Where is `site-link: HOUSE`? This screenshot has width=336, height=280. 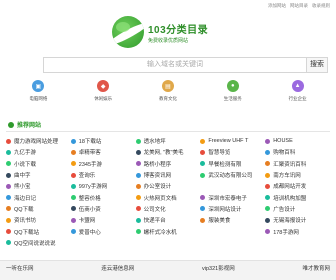 site-link: HOUSE is located at coordinates (297, 141).